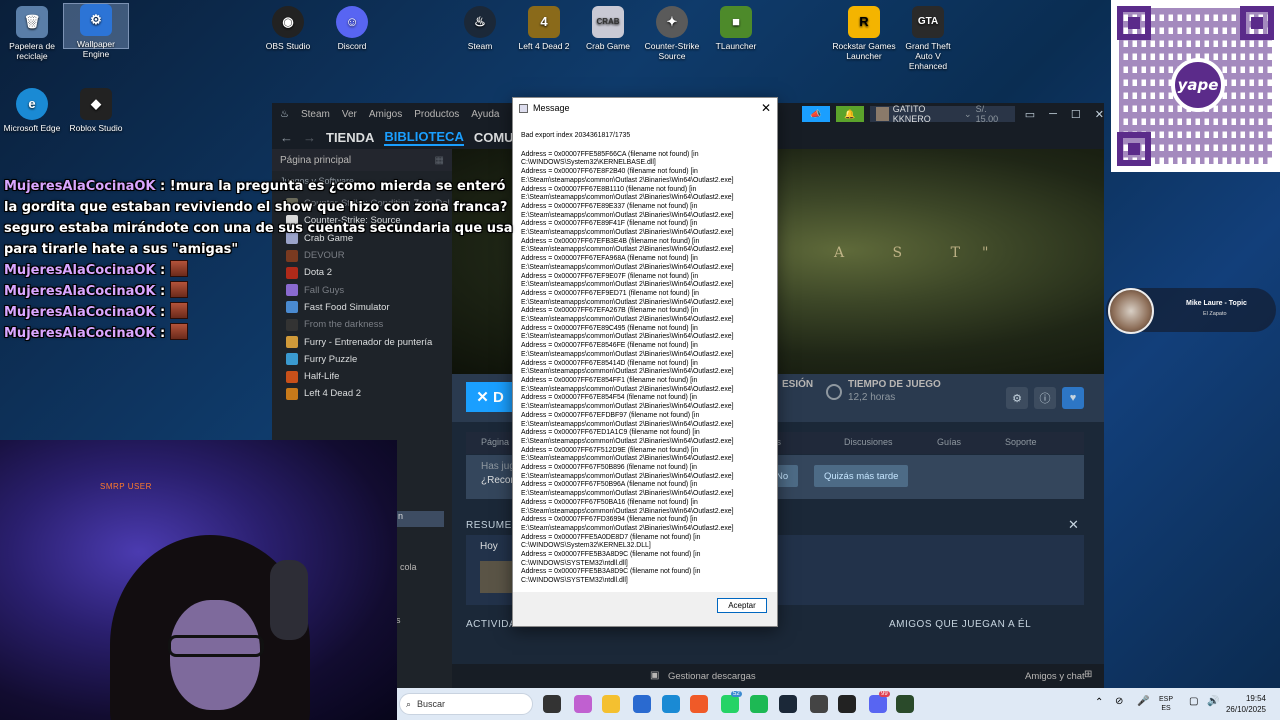 The height and width of the screenshot is (720, 1280). I want to click on nav-biblioteca: BIBLIOTECA, so click(424, 137).